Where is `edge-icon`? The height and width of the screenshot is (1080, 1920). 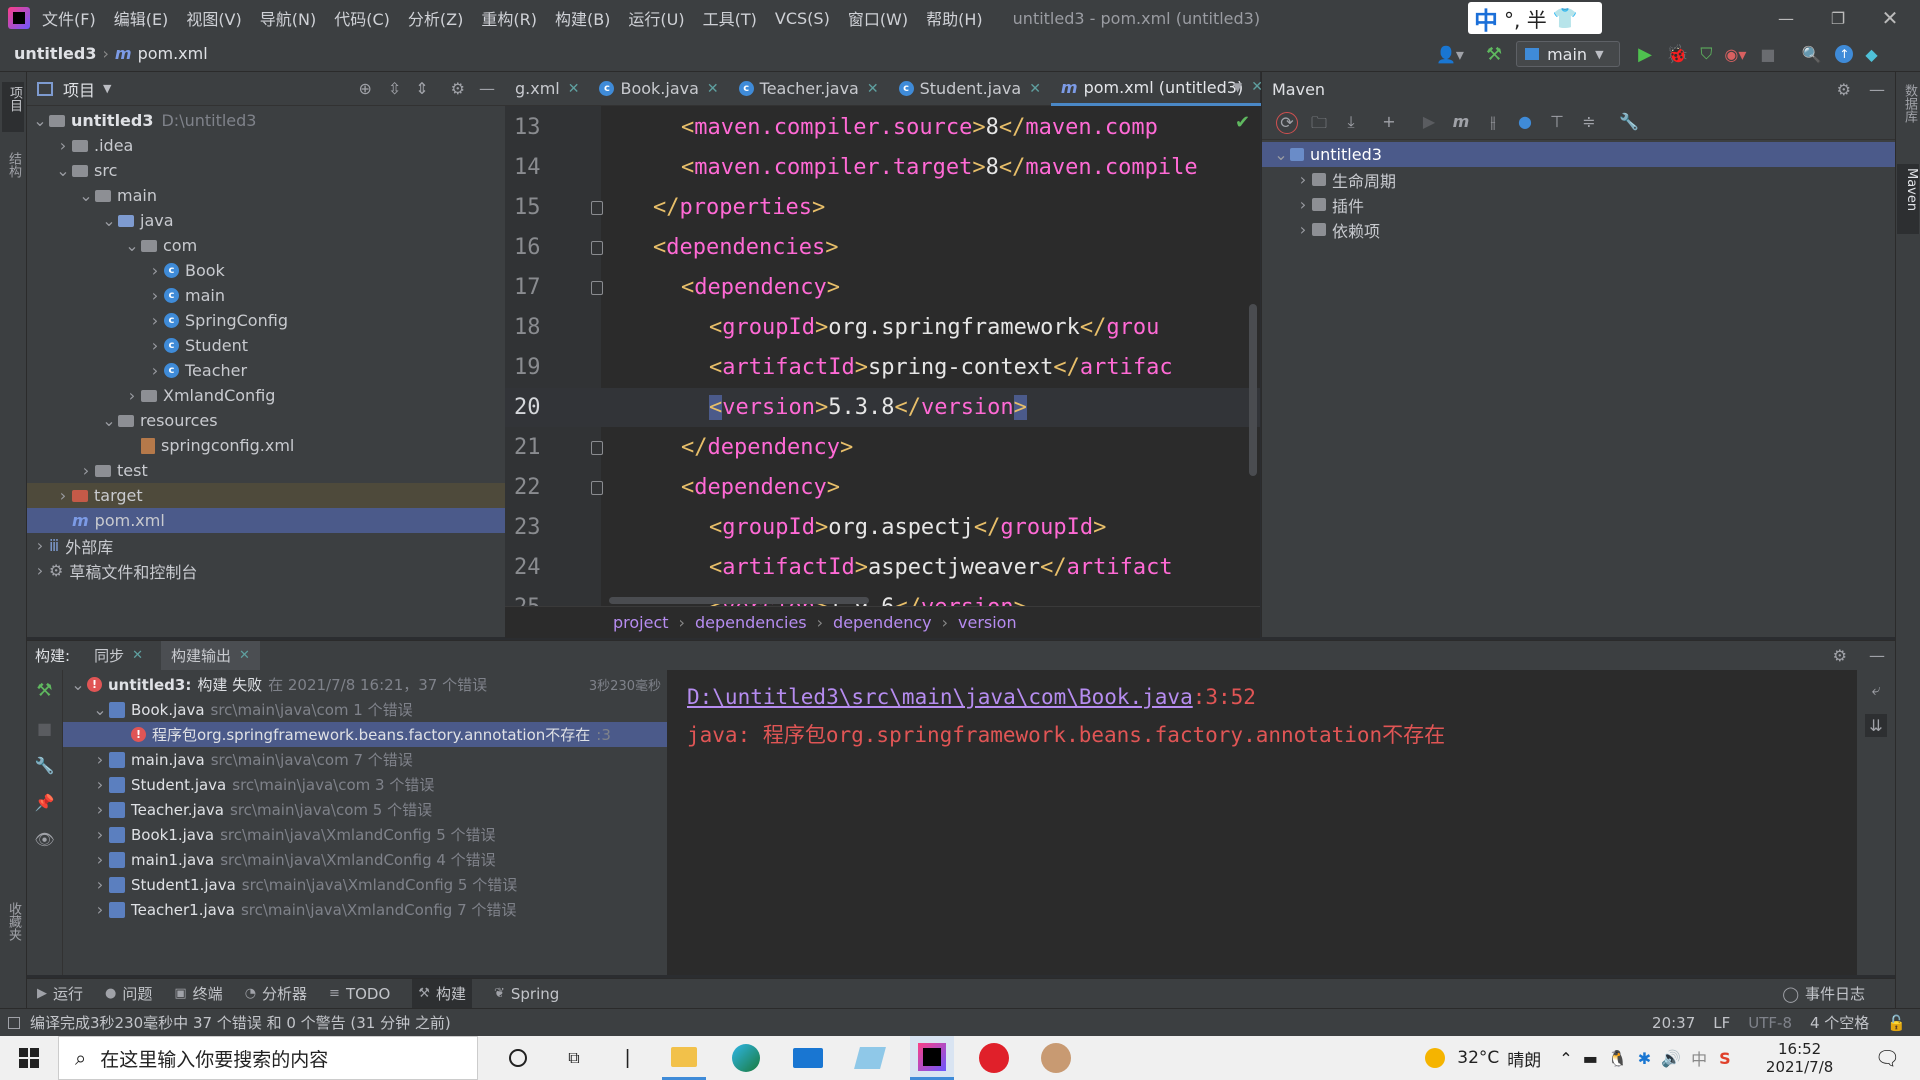
edge-icon is located at coordinates (746, 1058).